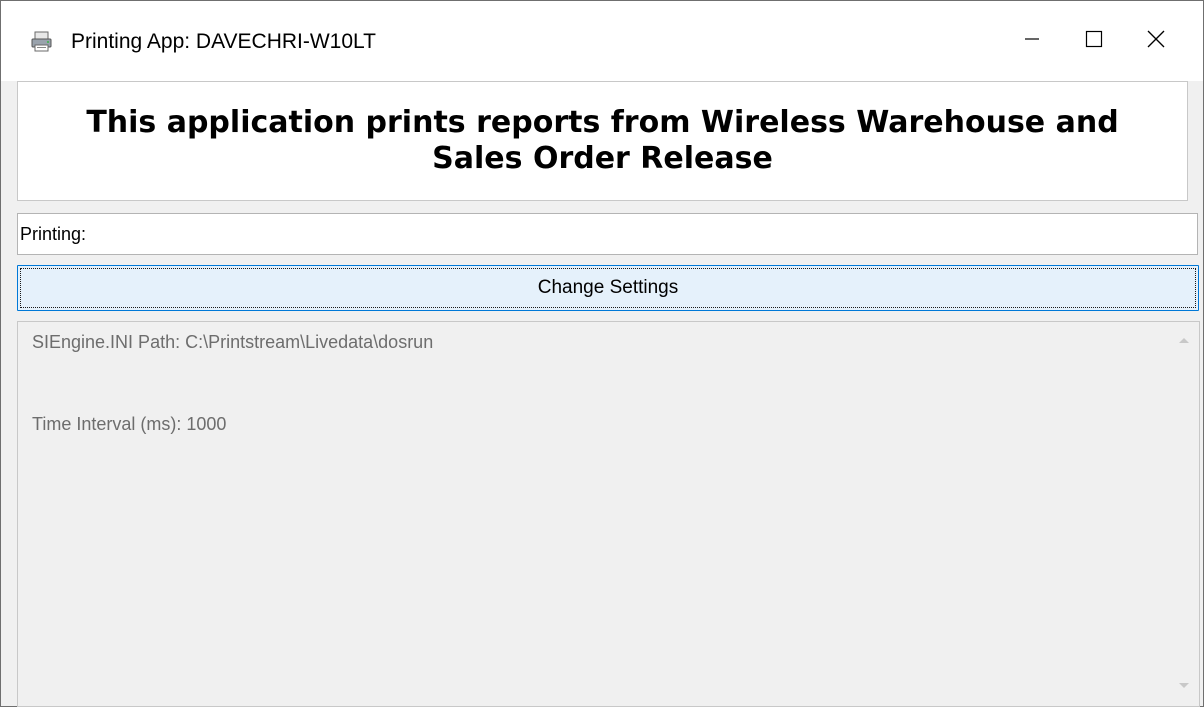  I want to click on window-title: Printing App: DAVECHRI-W10LT, so click(223, 41).